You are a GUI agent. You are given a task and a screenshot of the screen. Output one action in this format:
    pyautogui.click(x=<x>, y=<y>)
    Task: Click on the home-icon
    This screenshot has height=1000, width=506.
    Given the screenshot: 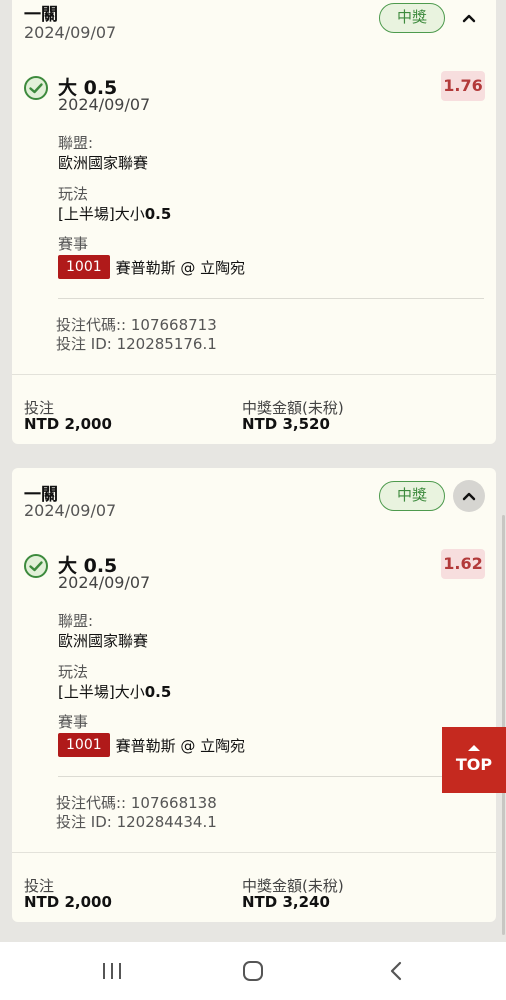 What is the action you would take?
    pyautogui.click(x=253, y=971)
    